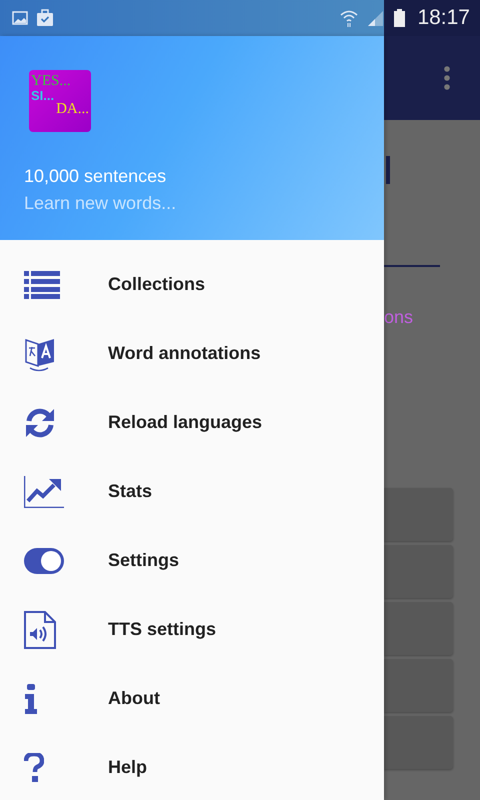 The height and width of the screenshot is (800, 480). Describe the element at coordinates (40, 422) in the screenshot. I see `refresh-icon` at that location.